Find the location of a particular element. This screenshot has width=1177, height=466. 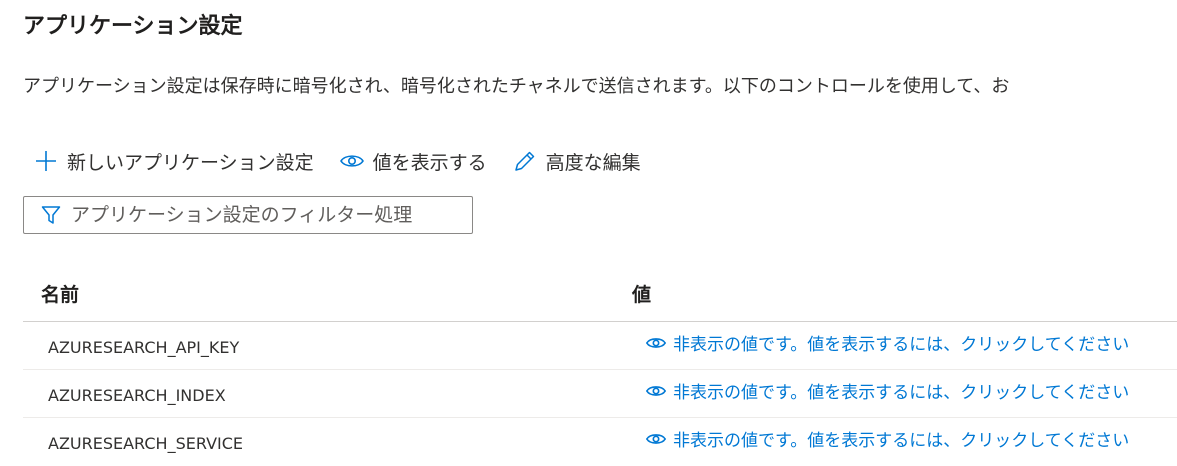

new-app-setting-label: 新しいアプリケーション設定 is located at coordinates (190, 162).